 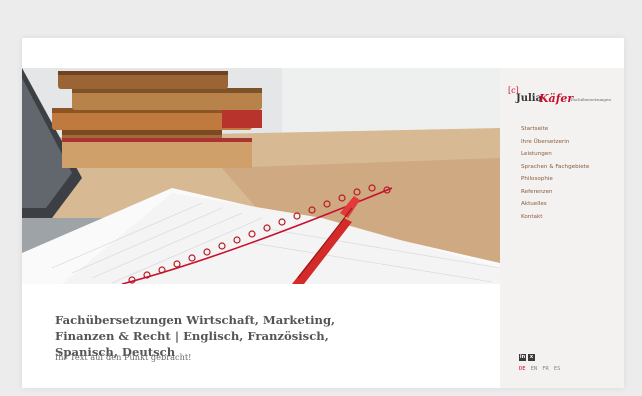 What do you see at coordinates (534, 369) in the screenshot?
I see `lang-en: EN` at bounding box center [534, 369].